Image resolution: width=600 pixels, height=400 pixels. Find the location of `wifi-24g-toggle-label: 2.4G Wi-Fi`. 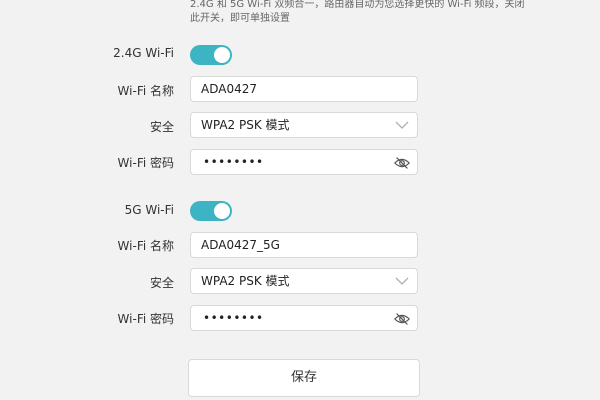

wifi-24g-toggle-label: 2.4G Wi-Fi is located at coordinates (143, 53).